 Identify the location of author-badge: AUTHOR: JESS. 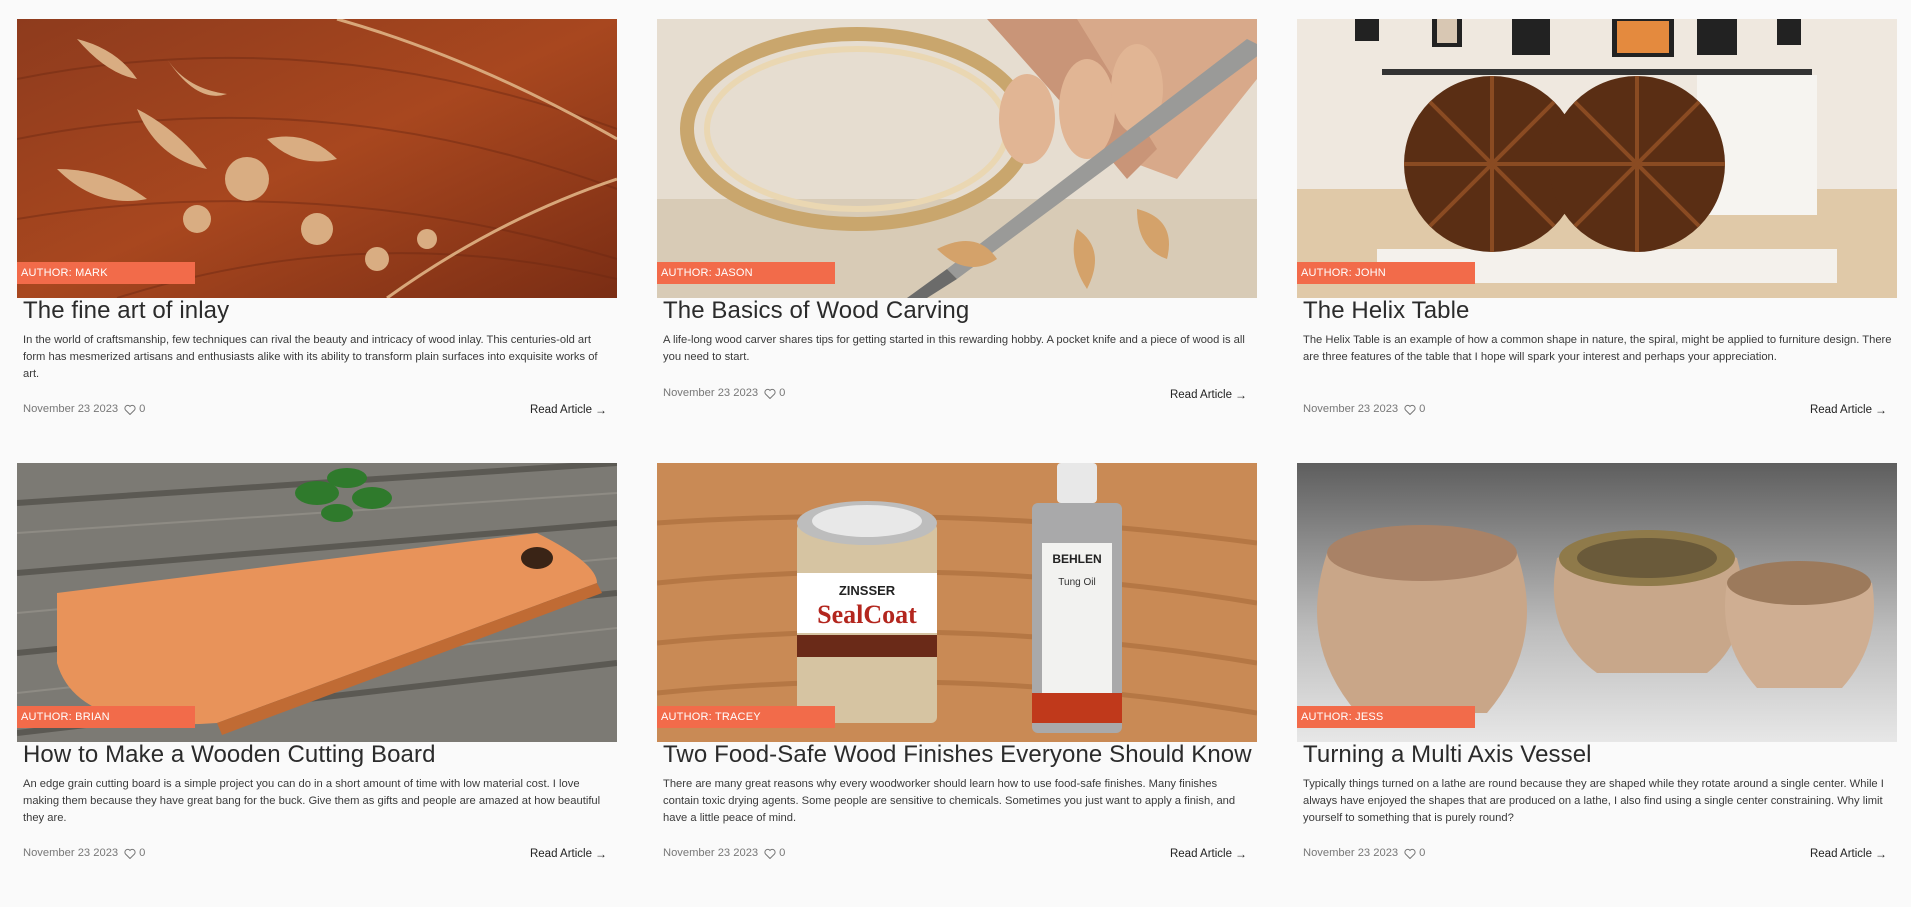
(1386, 717).